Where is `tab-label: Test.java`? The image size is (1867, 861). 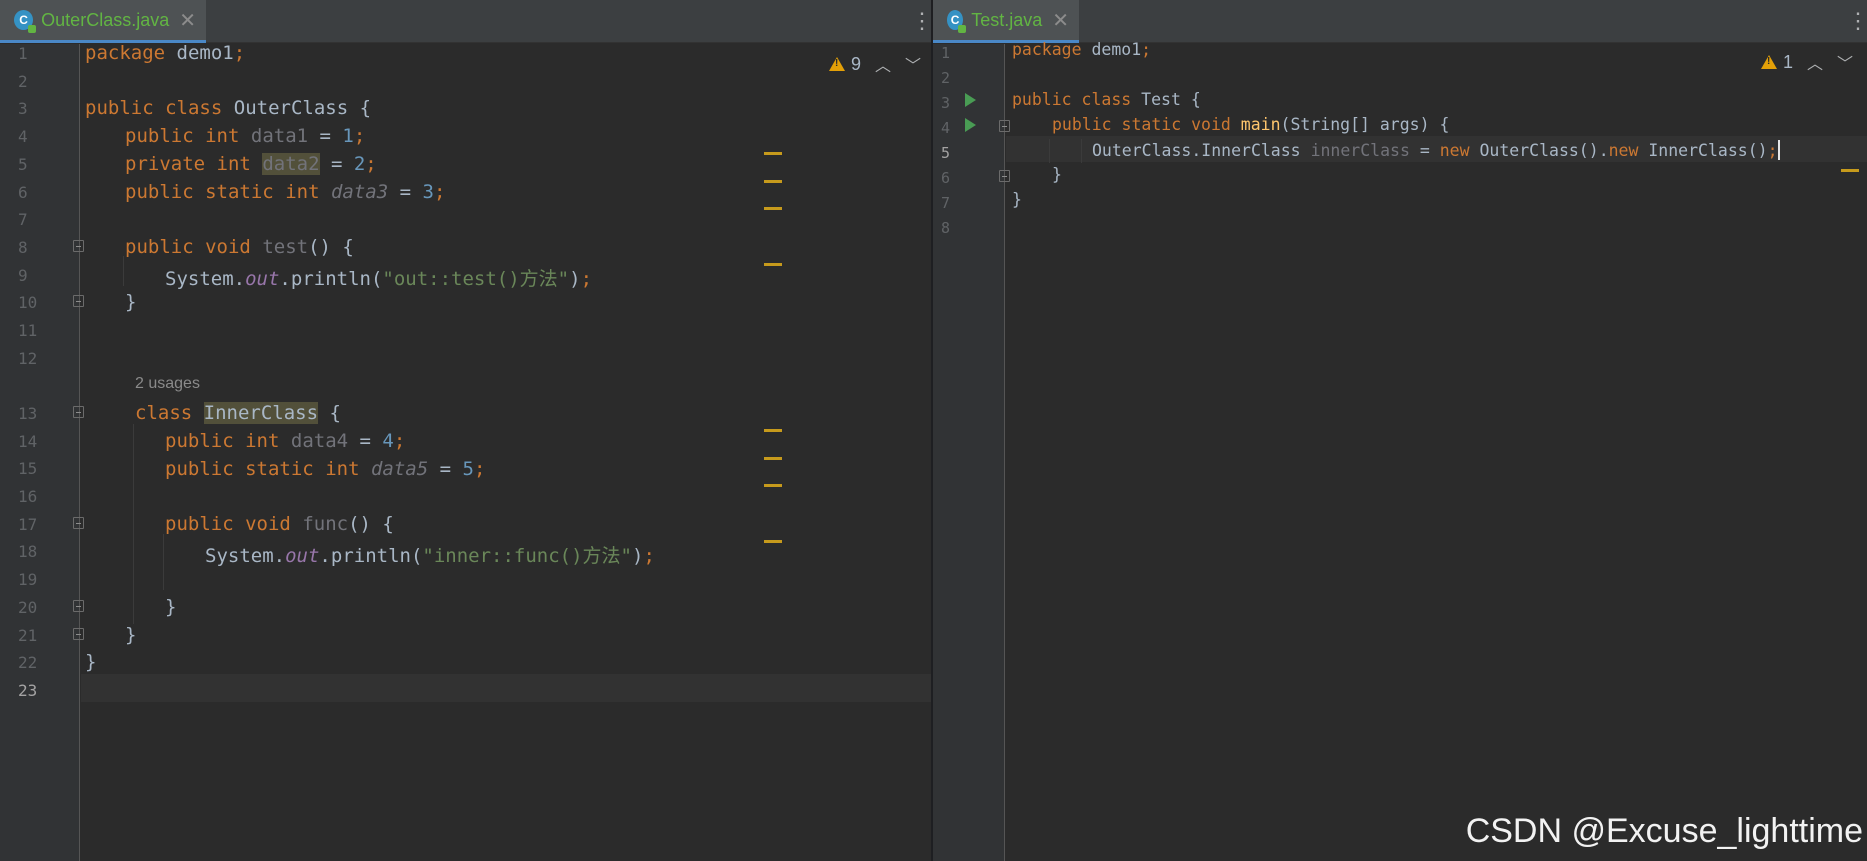
tab-label: Test.java is located at coordinates (1007, 19).